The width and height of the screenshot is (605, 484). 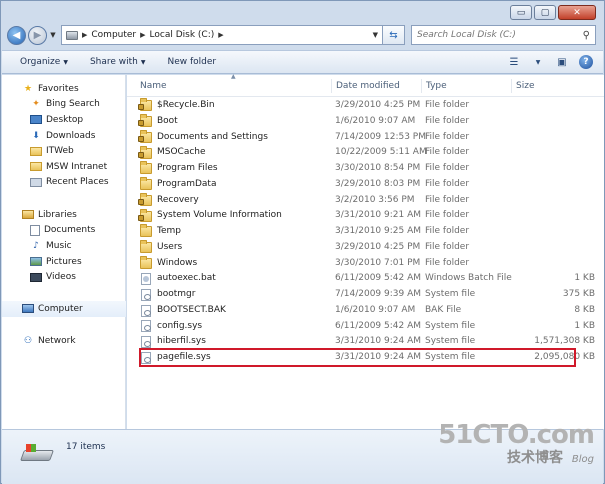 I want to click on sidebar-item-videos: Videos, so click(x=64, y=277).